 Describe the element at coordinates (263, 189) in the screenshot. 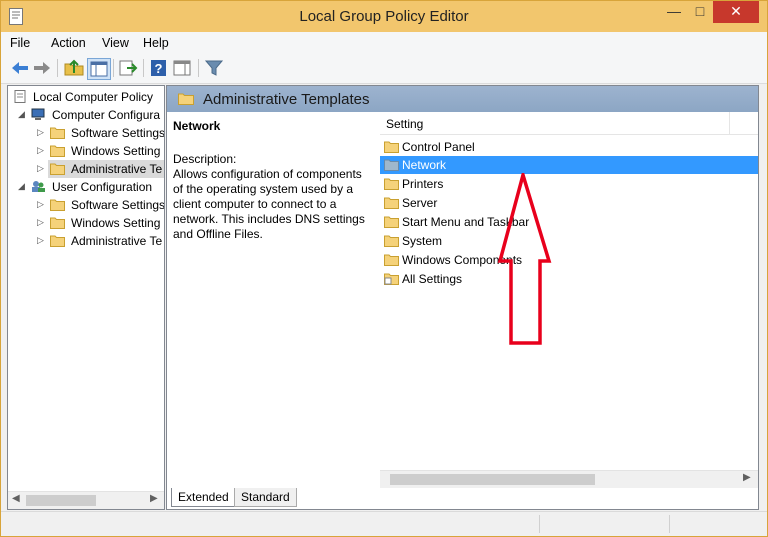

I see `description-line: of the operating system used by a` at that location.